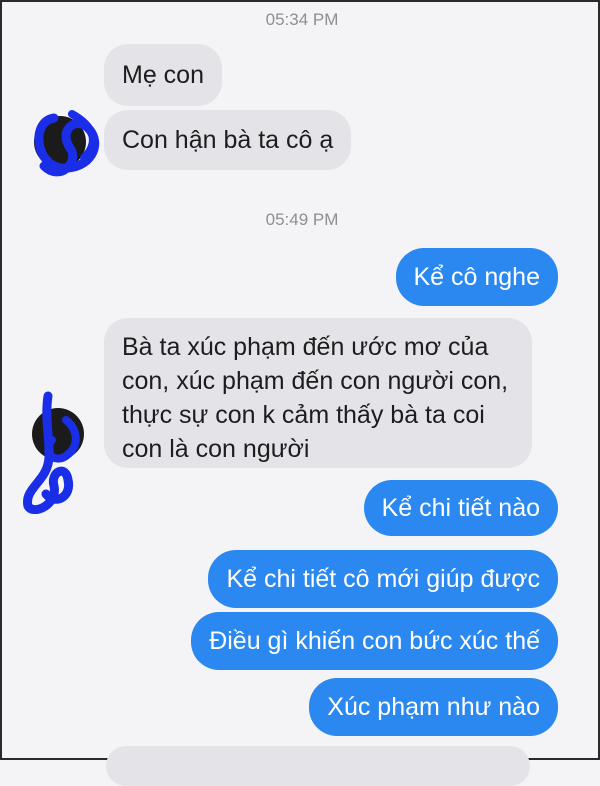 This screenshot has height=786, width=600. I want to click on incoming-message: Con hận bà ta cô ạ, so click(228, 140).